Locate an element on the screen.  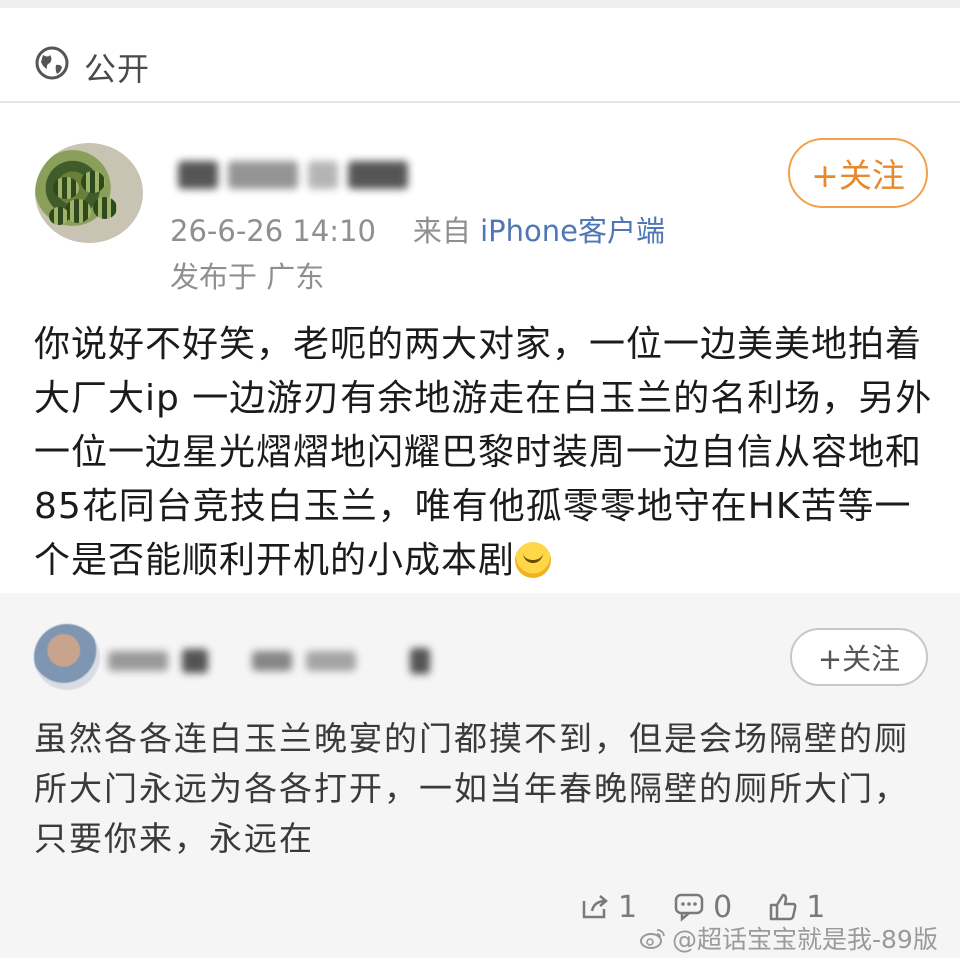
top-strip is located at coordinates (480, 4).